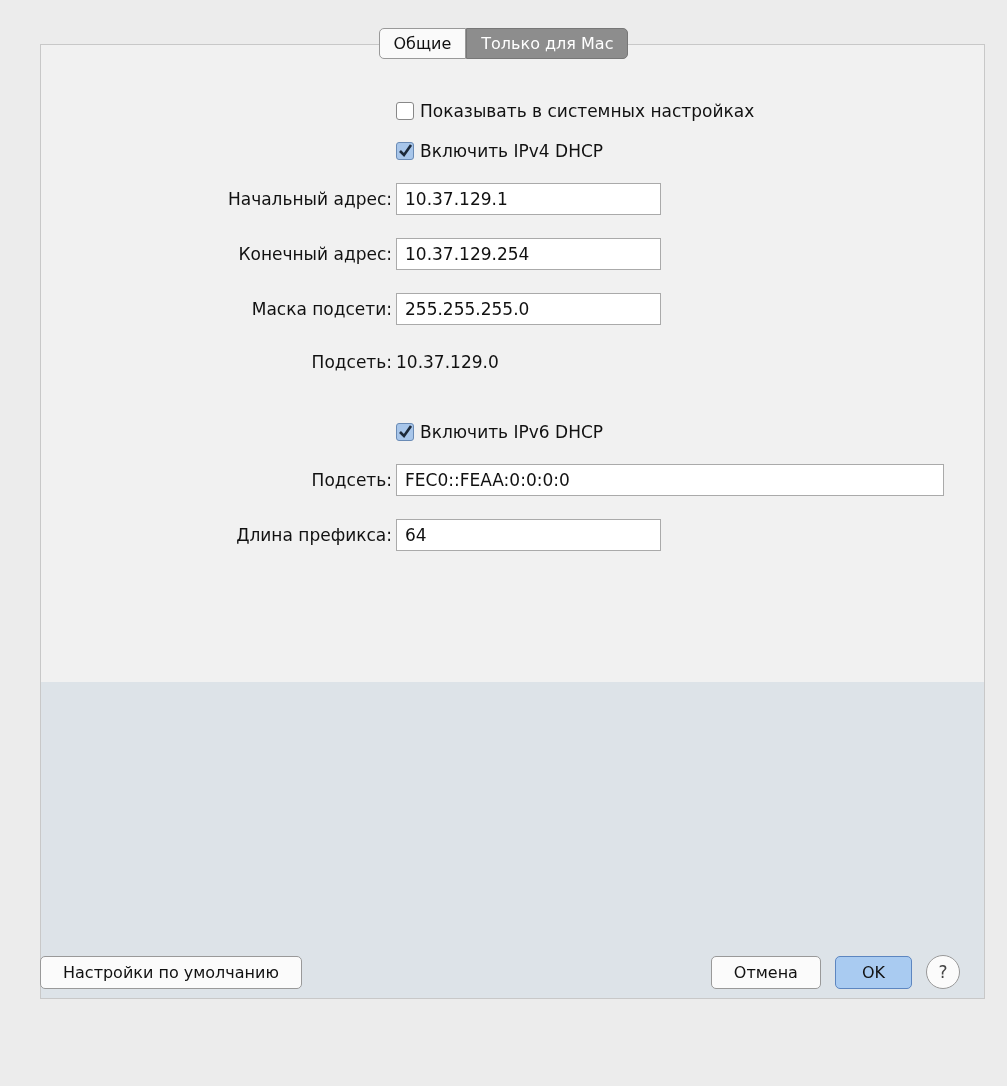 The height and width of the screenshot is (1086, 1007). Describe the element at coordinates (315, 253) in the screenshot. I see `field-label: Конечный адрес:` at that location.